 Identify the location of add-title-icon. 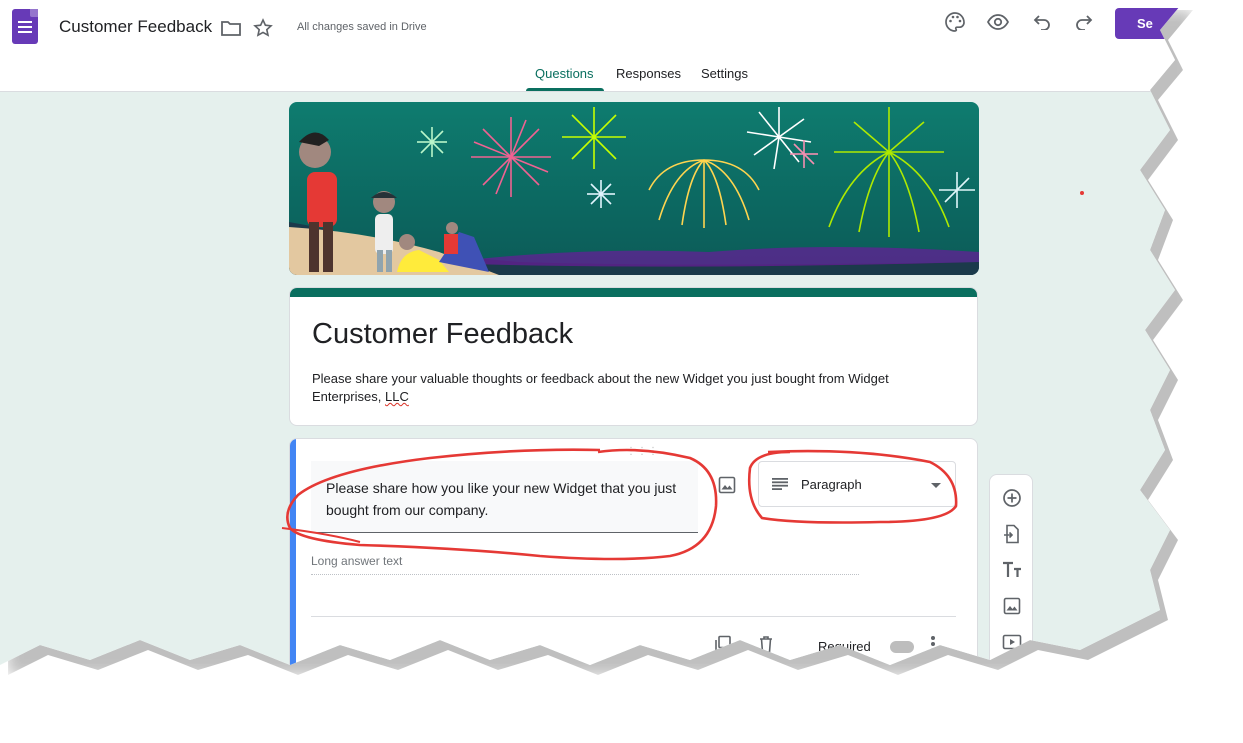
(1012, 570).